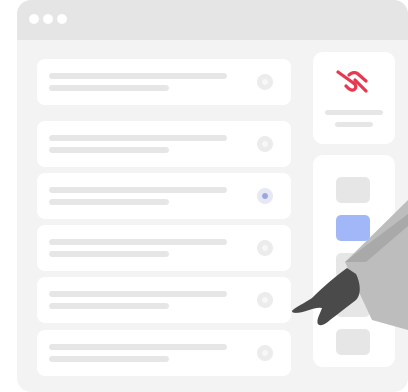 This screenshot has height=392, width=408. I want to click on brand-title-placeholder, so click(354, 112).